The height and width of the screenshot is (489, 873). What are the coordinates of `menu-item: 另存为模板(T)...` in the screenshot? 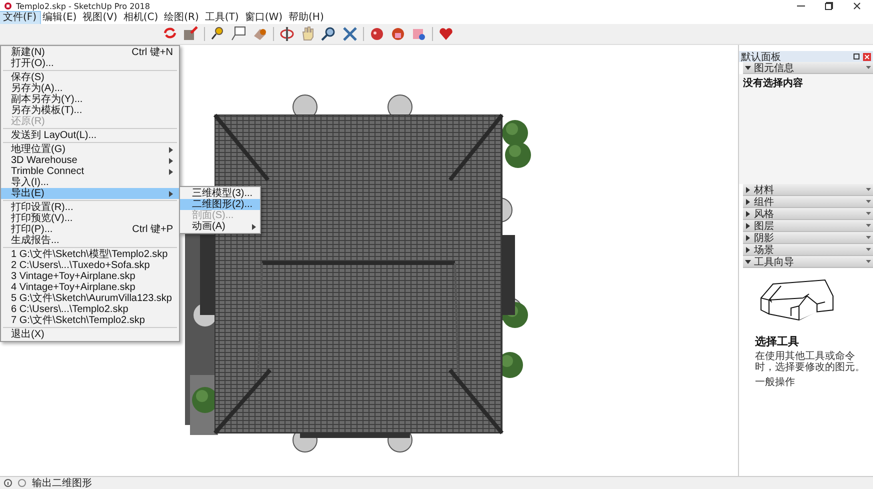 It's located at (90, 110).